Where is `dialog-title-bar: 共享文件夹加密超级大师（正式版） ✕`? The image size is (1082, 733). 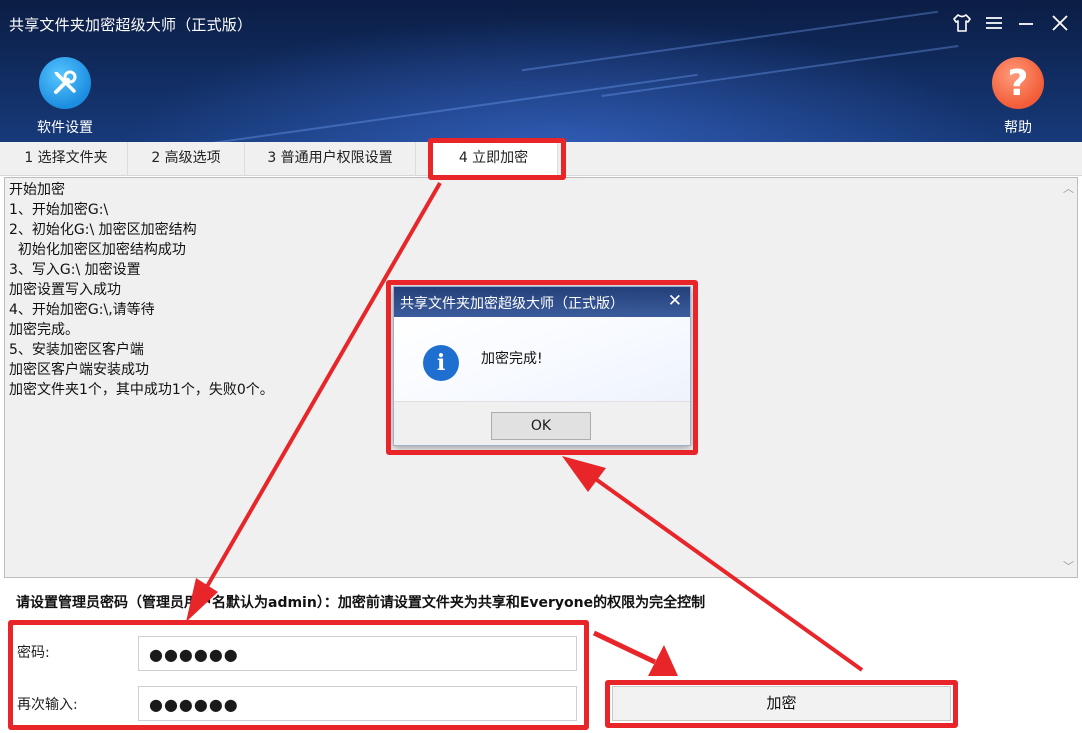
dialog-title-bar: 共享文件夹加密超级大师（正式版） ✕ is located at coordinates (542, 302).